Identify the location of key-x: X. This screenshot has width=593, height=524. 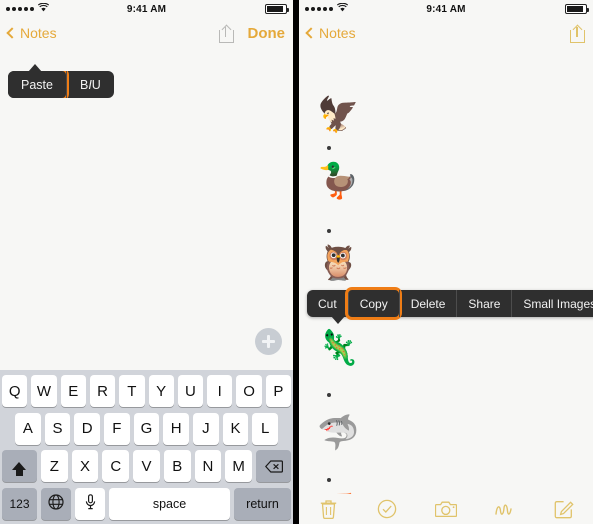
(85, 466).